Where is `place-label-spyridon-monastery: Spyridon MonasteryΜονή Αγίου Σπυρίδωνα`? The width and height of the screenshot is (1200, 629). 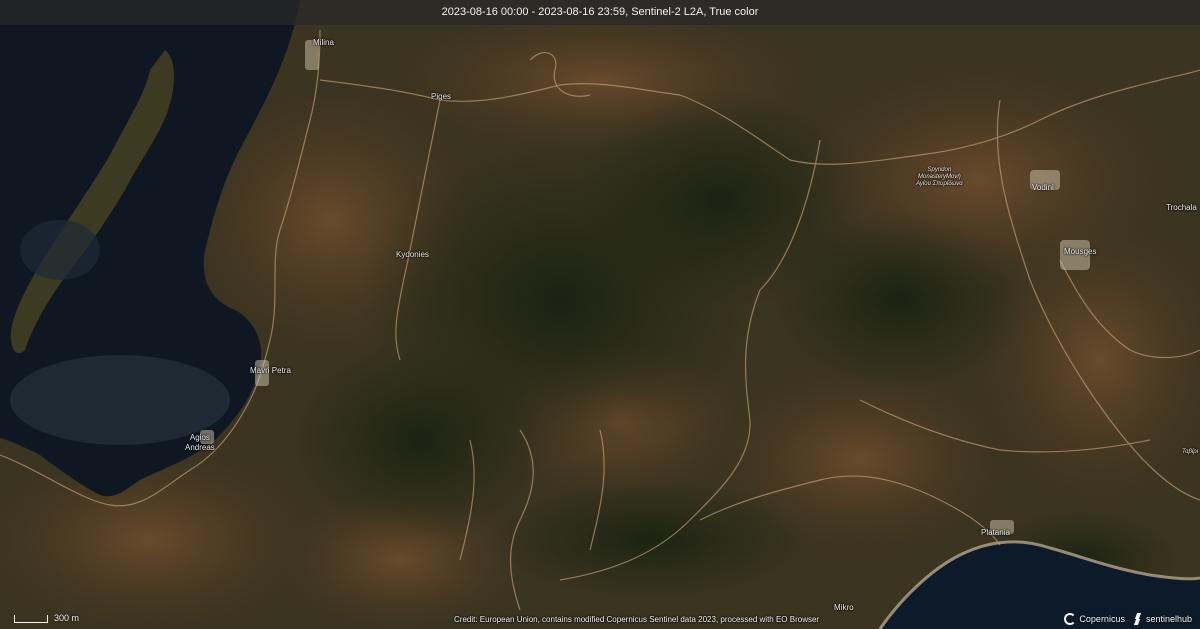 place-label-spyridon-monastery: Spyridon MonasteryΜονή Αγίου Σπυρίδωνα is located at coordinates (939, 177).